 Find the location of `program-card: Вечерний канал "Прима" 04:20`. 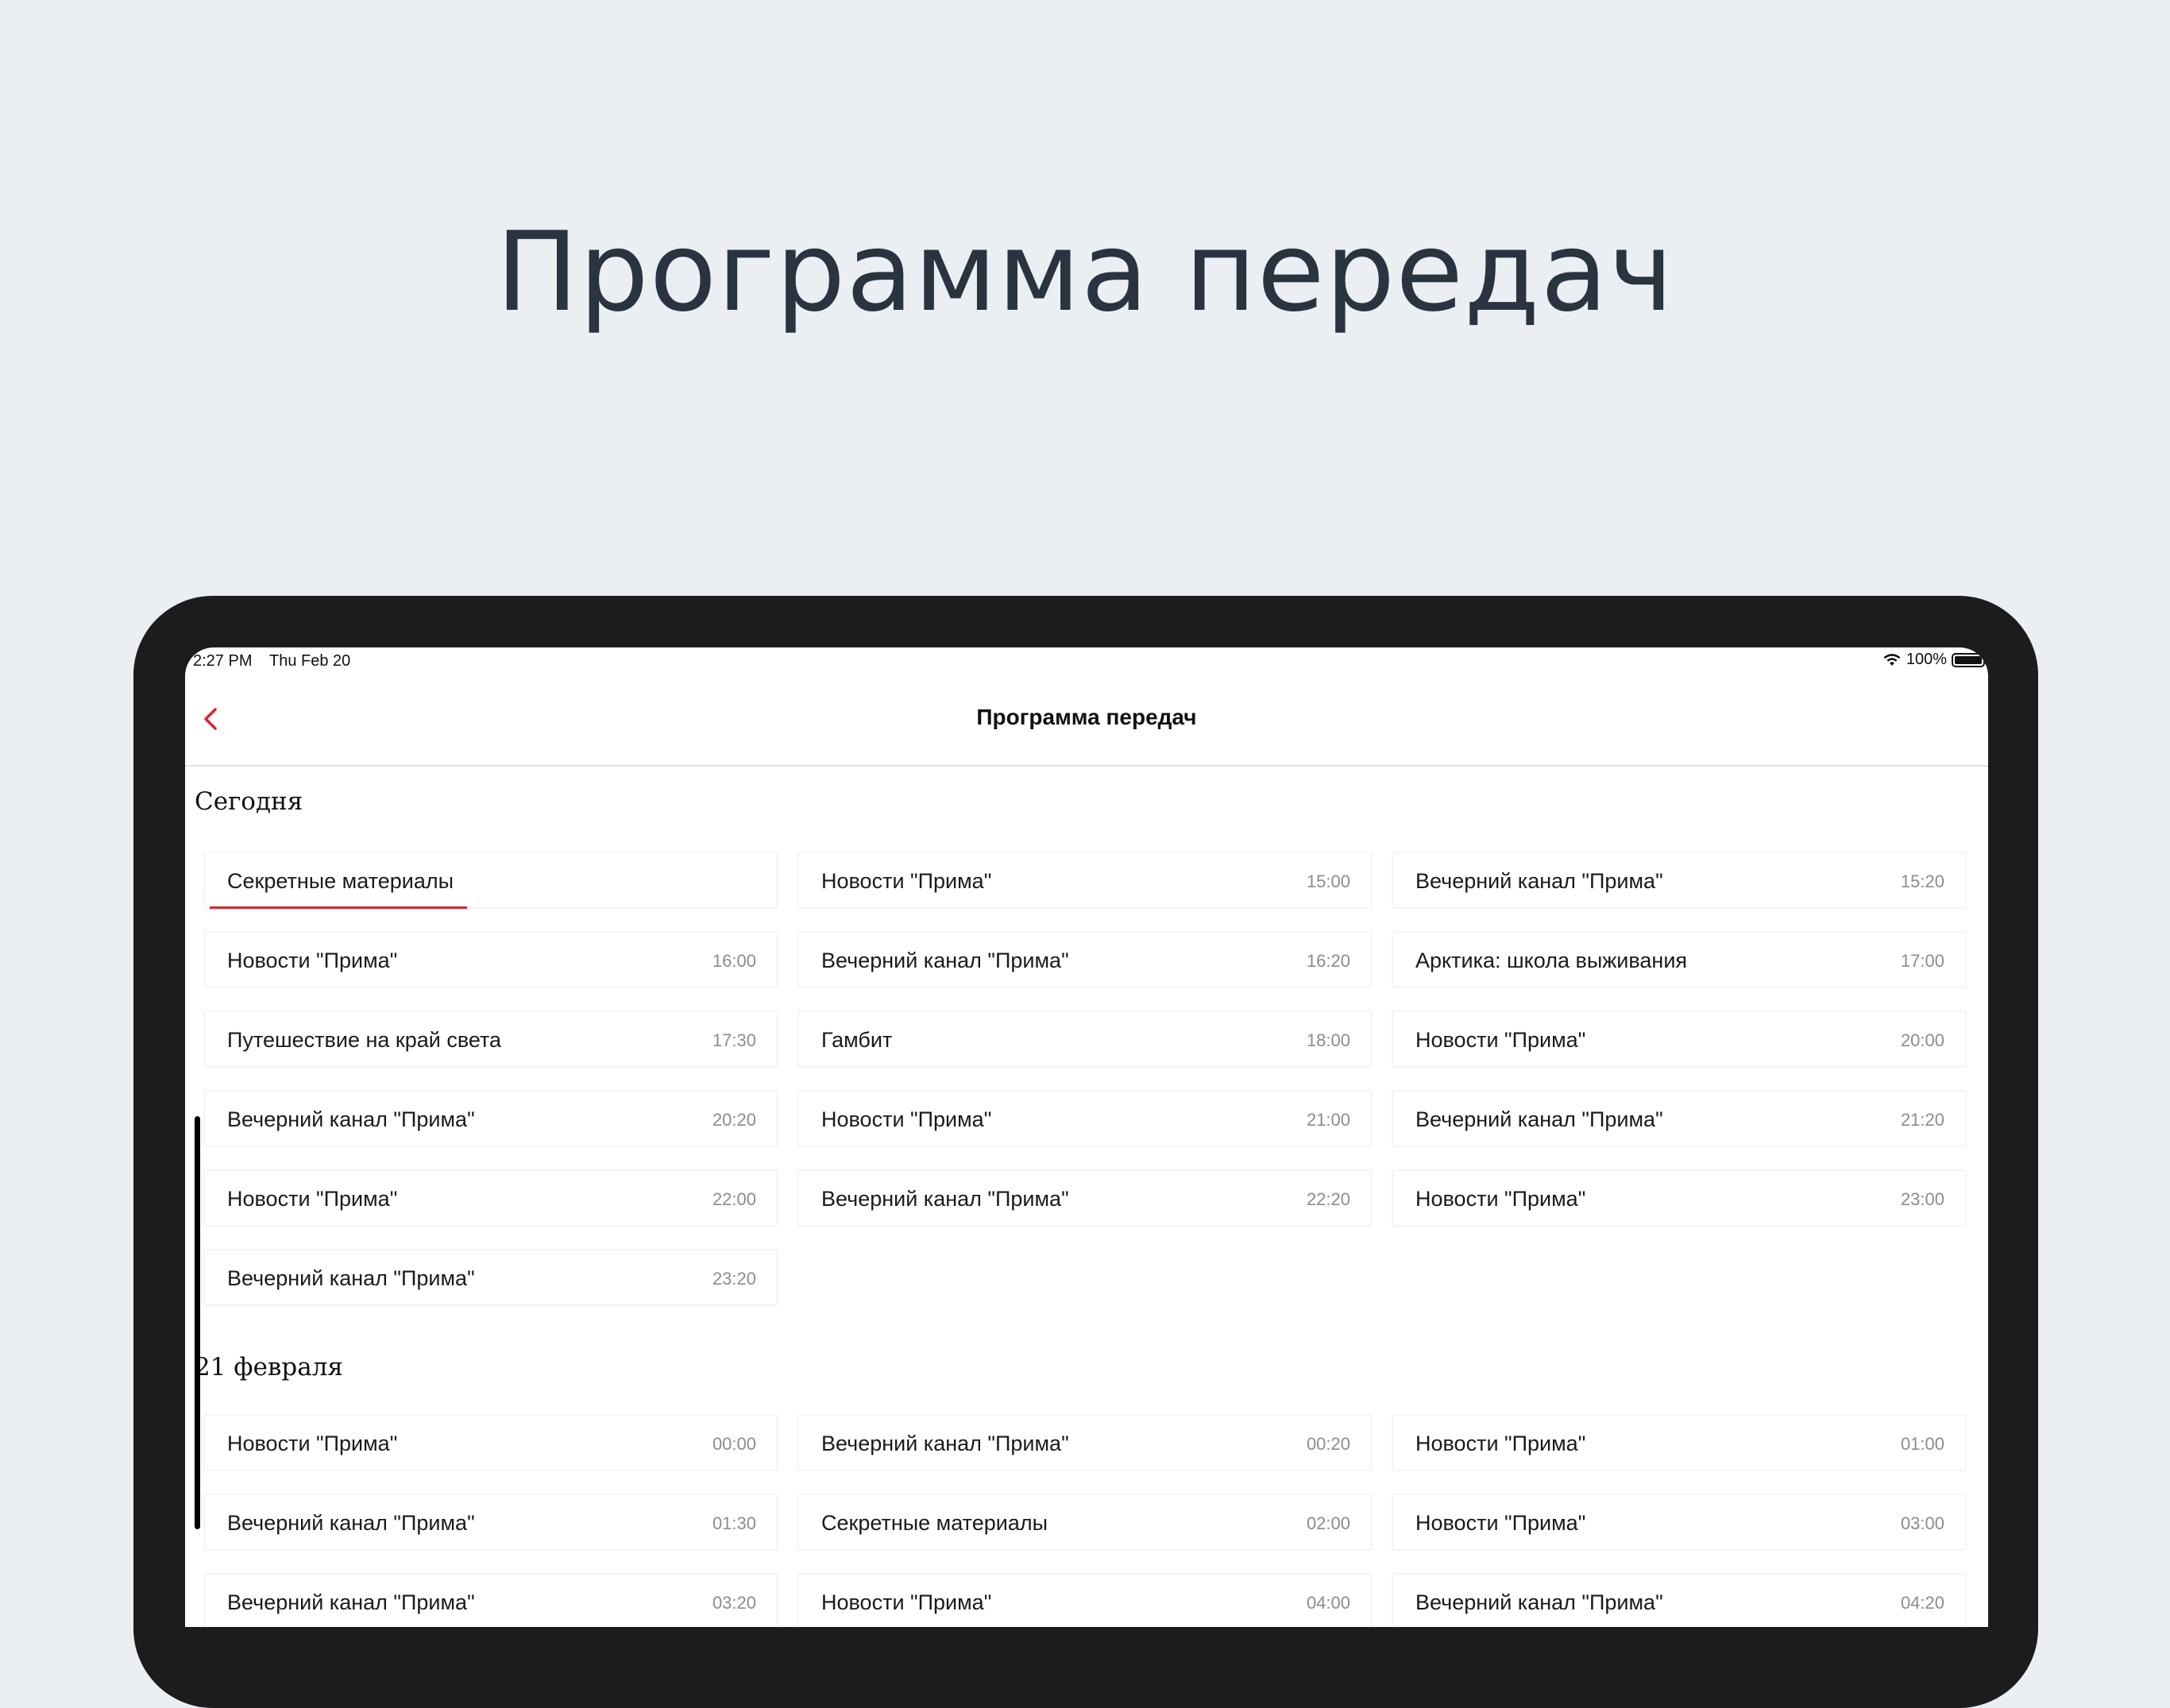

program-card: Вечерний канал "Прима" 04:20 is located at coordinates (1679, 1600).